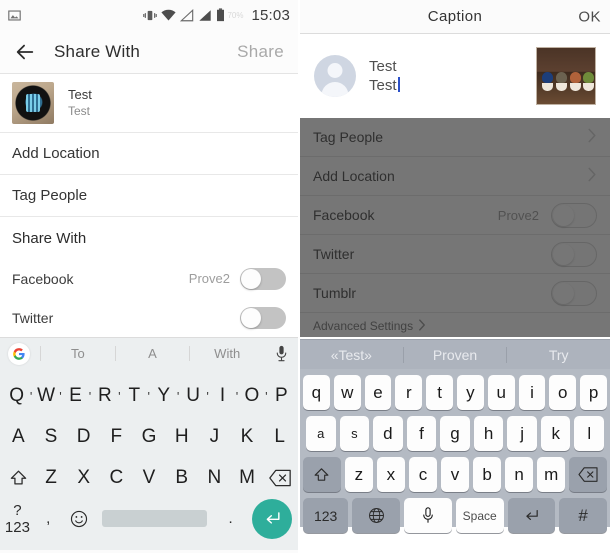 The height and width of the screenshot is (553, 610). I want to click on toggle-row-twitter: Twitter, so click(149, 317).